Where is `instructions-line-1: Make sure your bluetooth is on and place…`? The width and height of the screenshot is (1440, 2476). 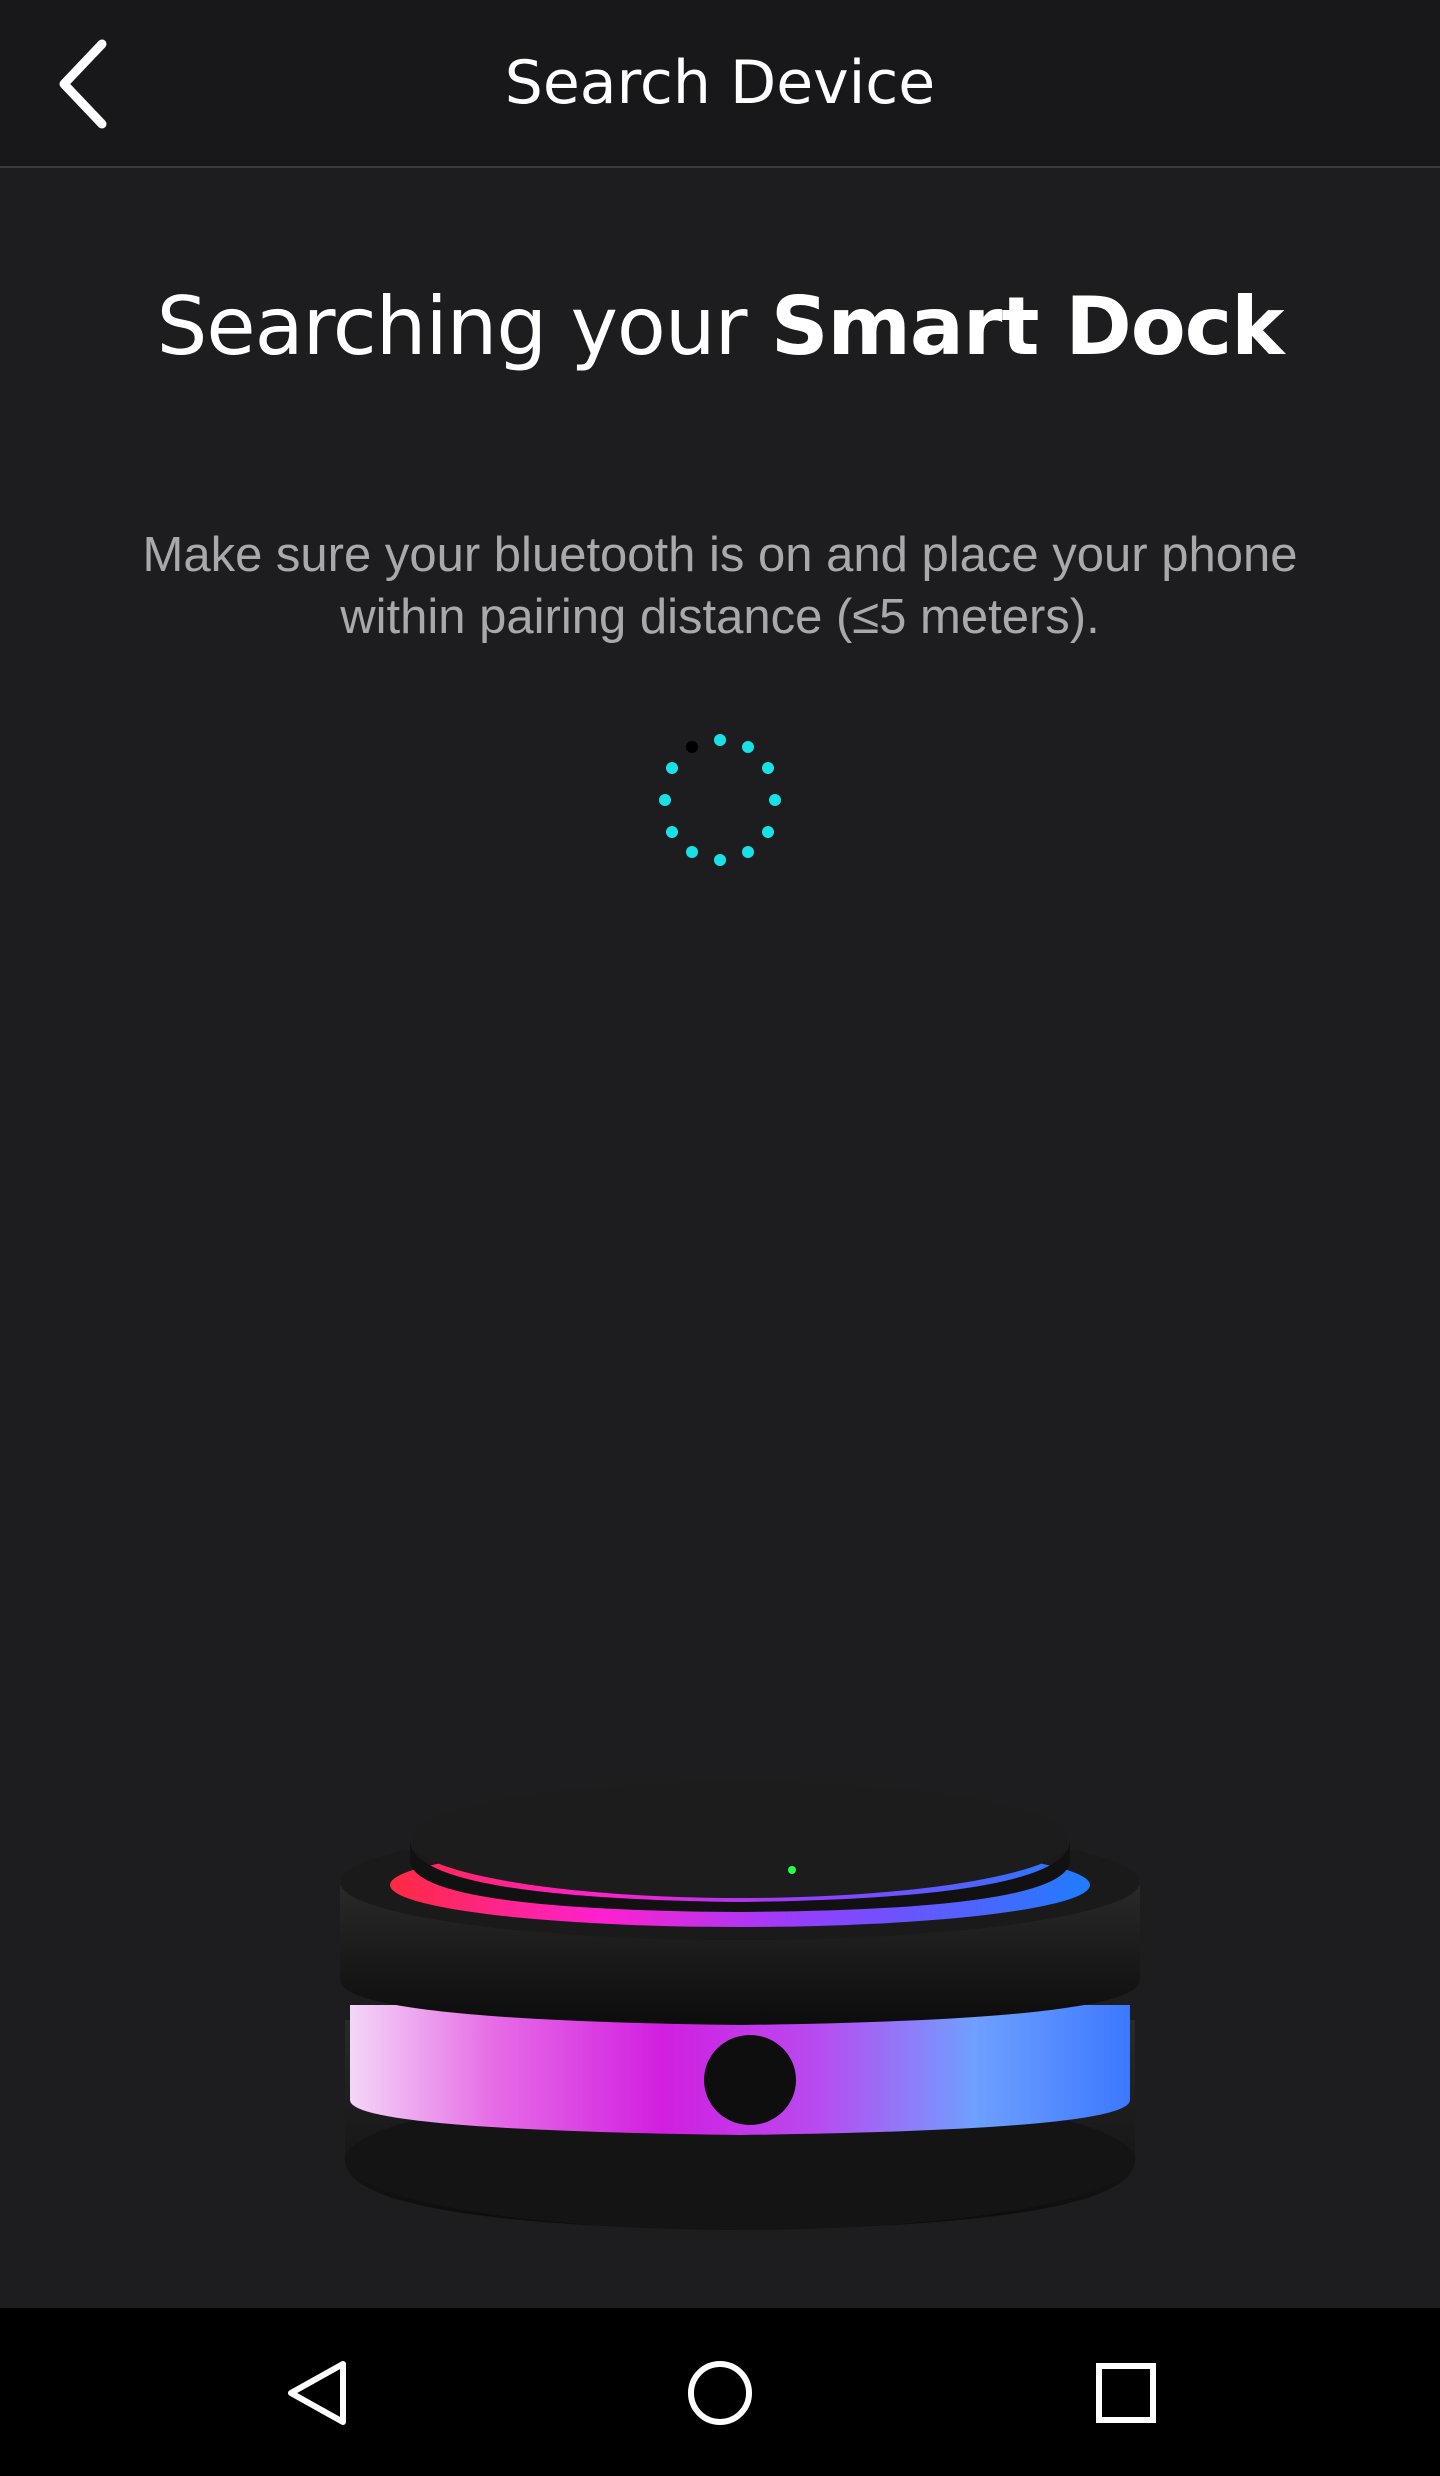 instructions-line-1: Make sure your bluetooth is on and place… is located at coordinates (720, 555).